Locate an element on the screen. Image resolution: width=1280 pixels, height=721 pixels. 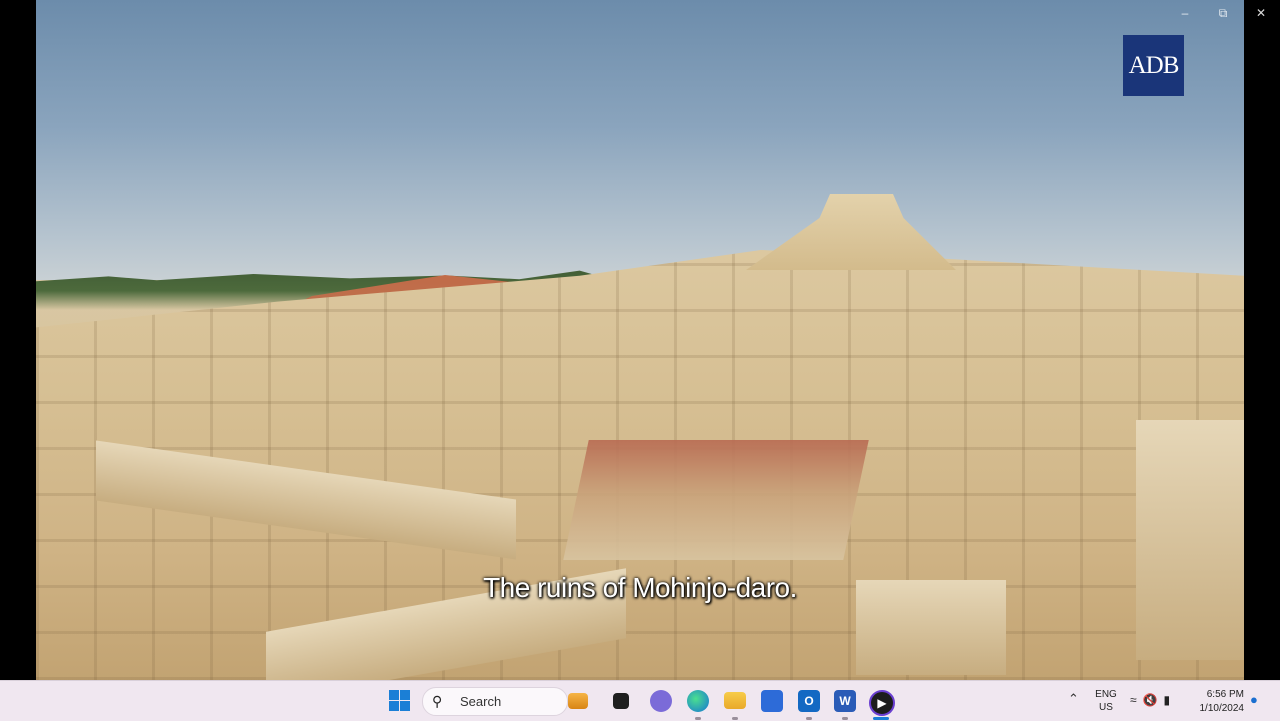
restore-button: ⧉ is located at coordinates (1223, 13).